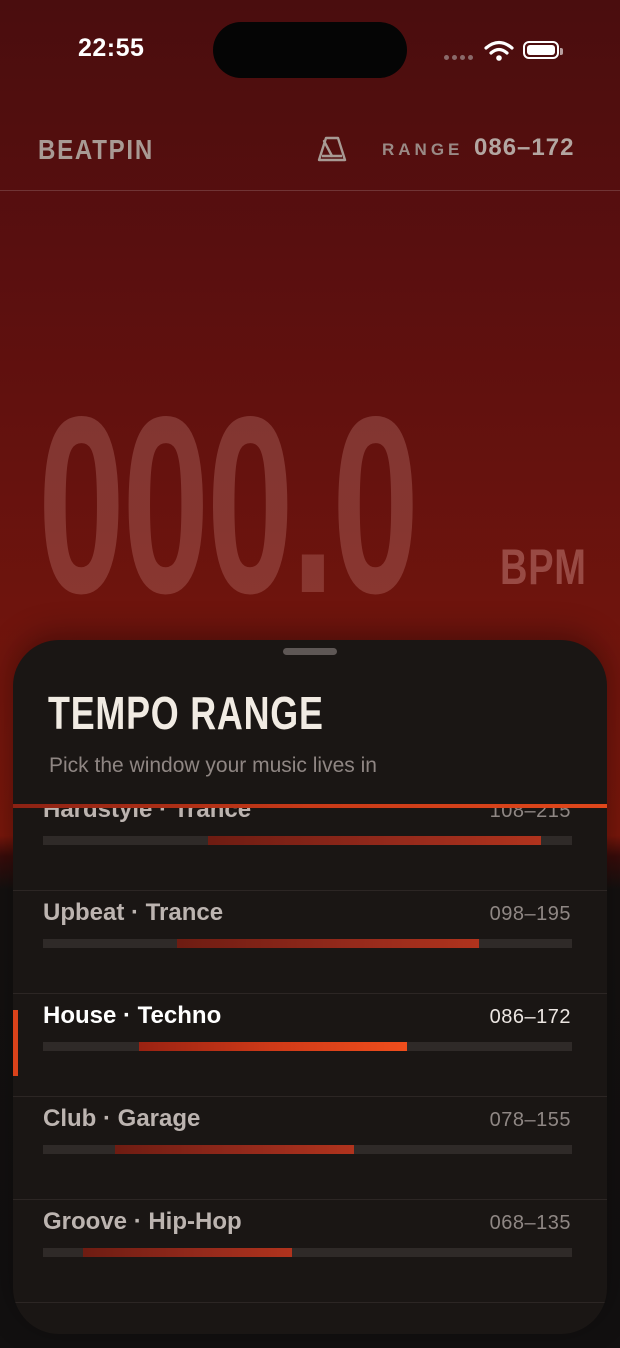 This screenshot has height=1348, width=620. Describe the element at coordinates (524, 148) in the screenshot. I see `range-value: 086–172` at that location.